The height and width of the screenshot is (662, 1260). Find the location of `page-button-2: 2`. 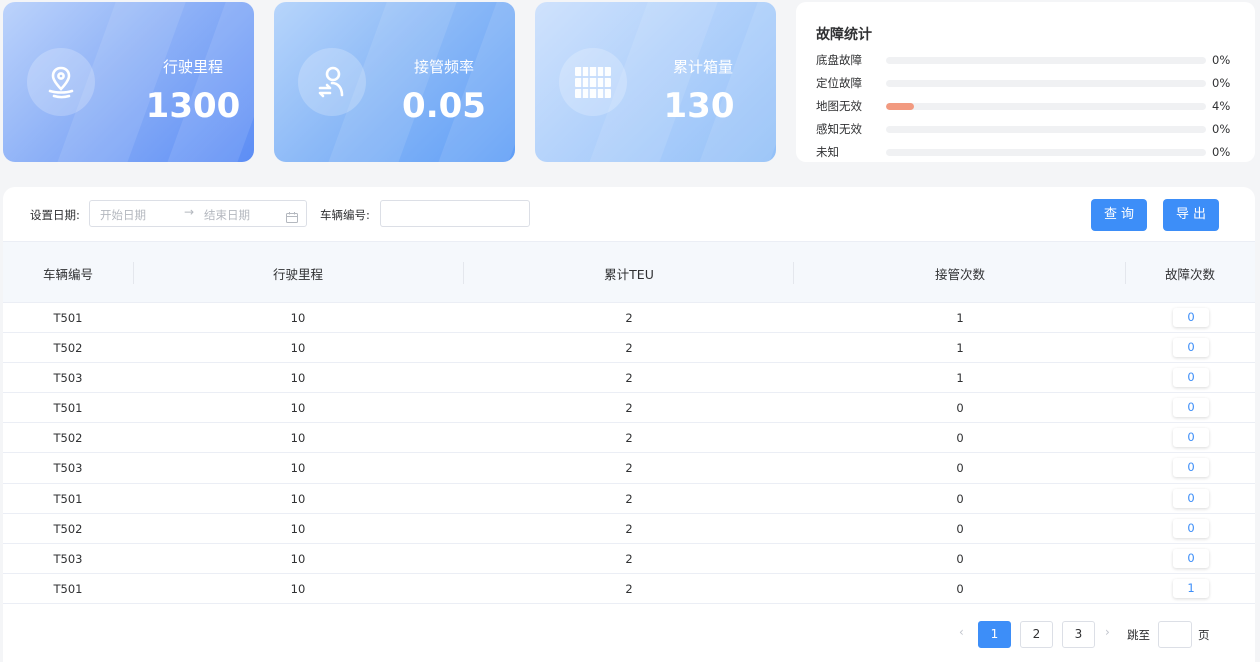

page-button-2: 2 is located at coordinates (1036, 634).